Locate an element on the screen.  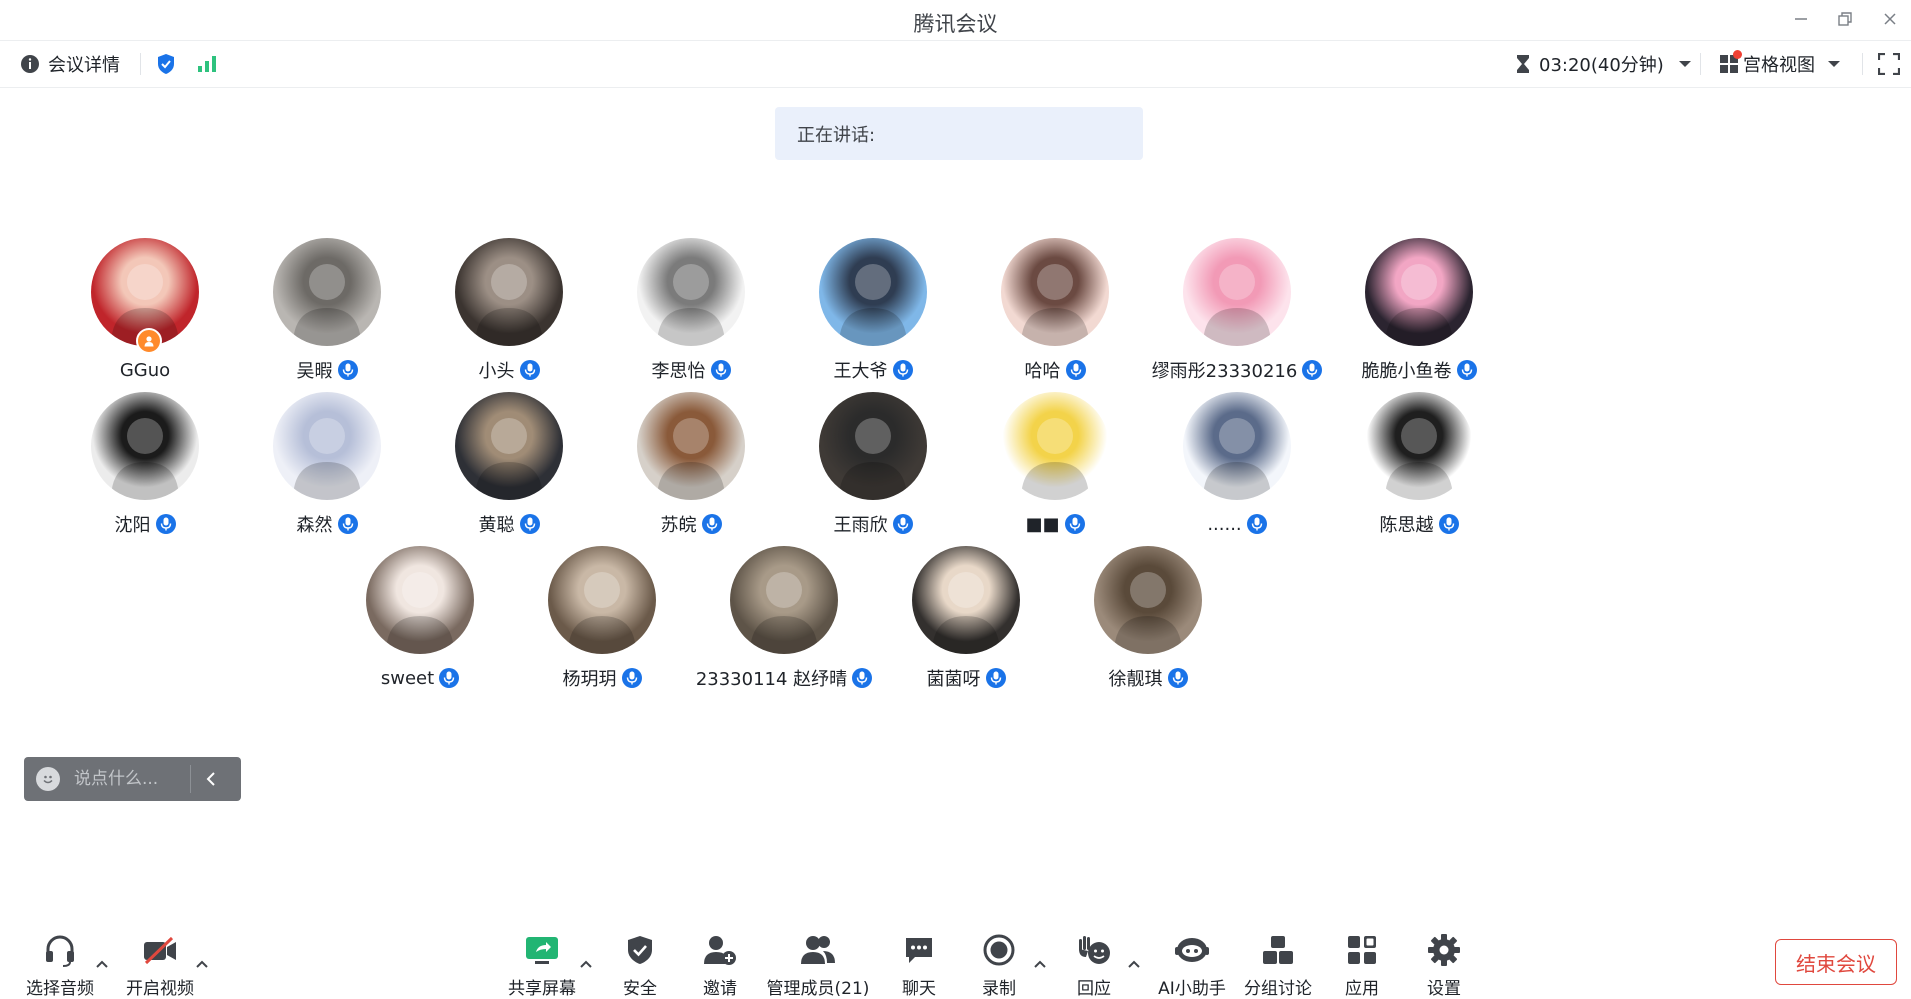
ai-robot-icon is located at coordinates (1192, 950).